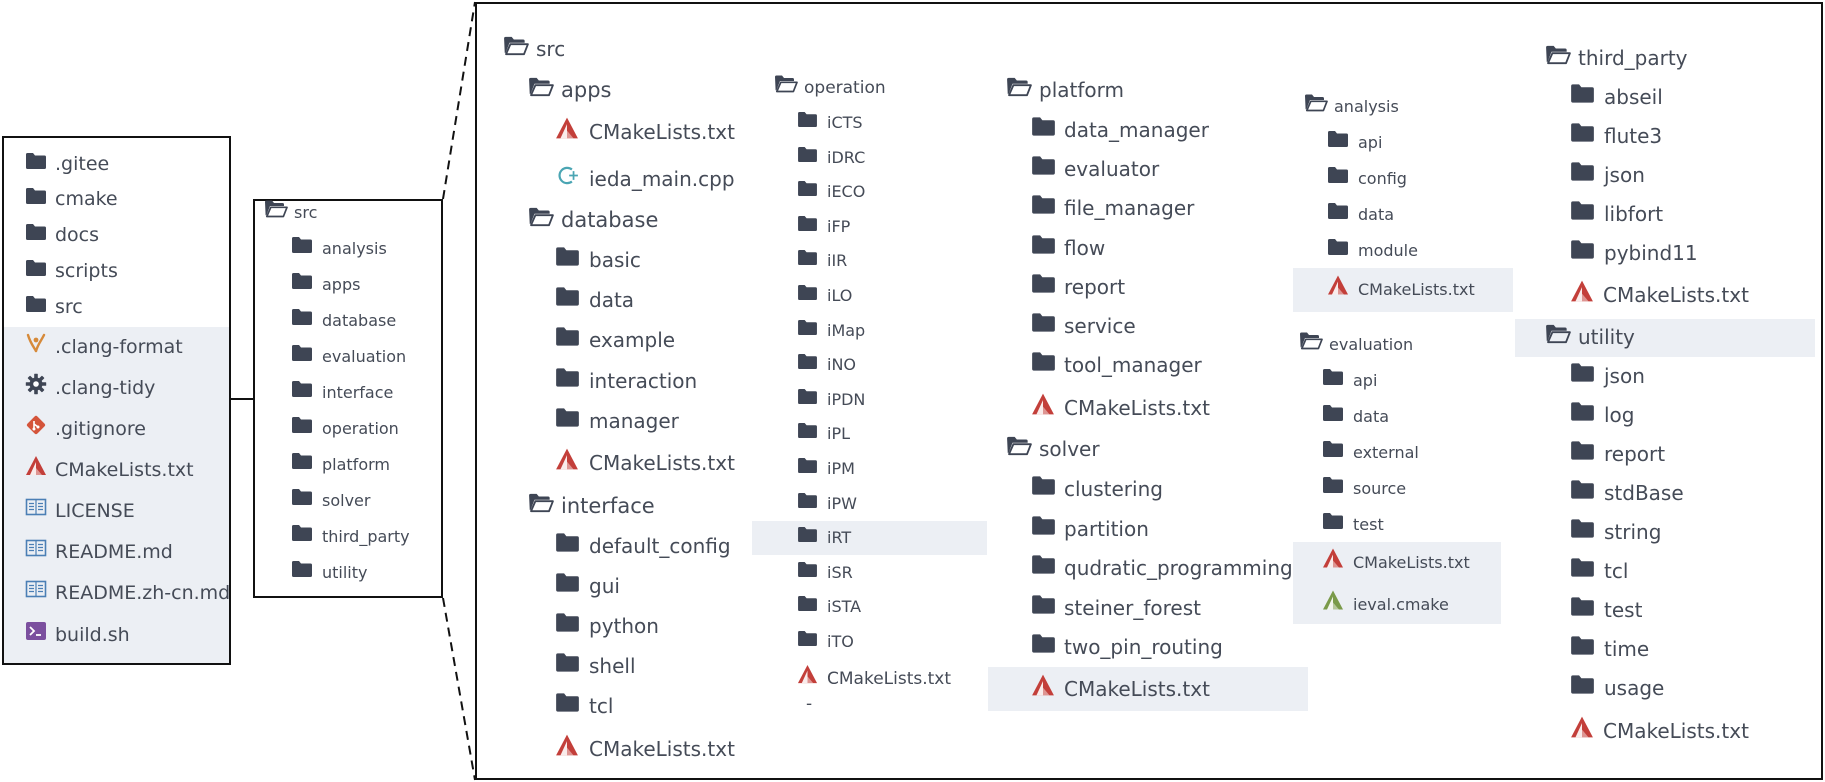 This screenshot has width=1825, height=782. Describe the element at coordinates (1129, 208) in the screenshot. I see `tree-item-label: file_manager` at that location.